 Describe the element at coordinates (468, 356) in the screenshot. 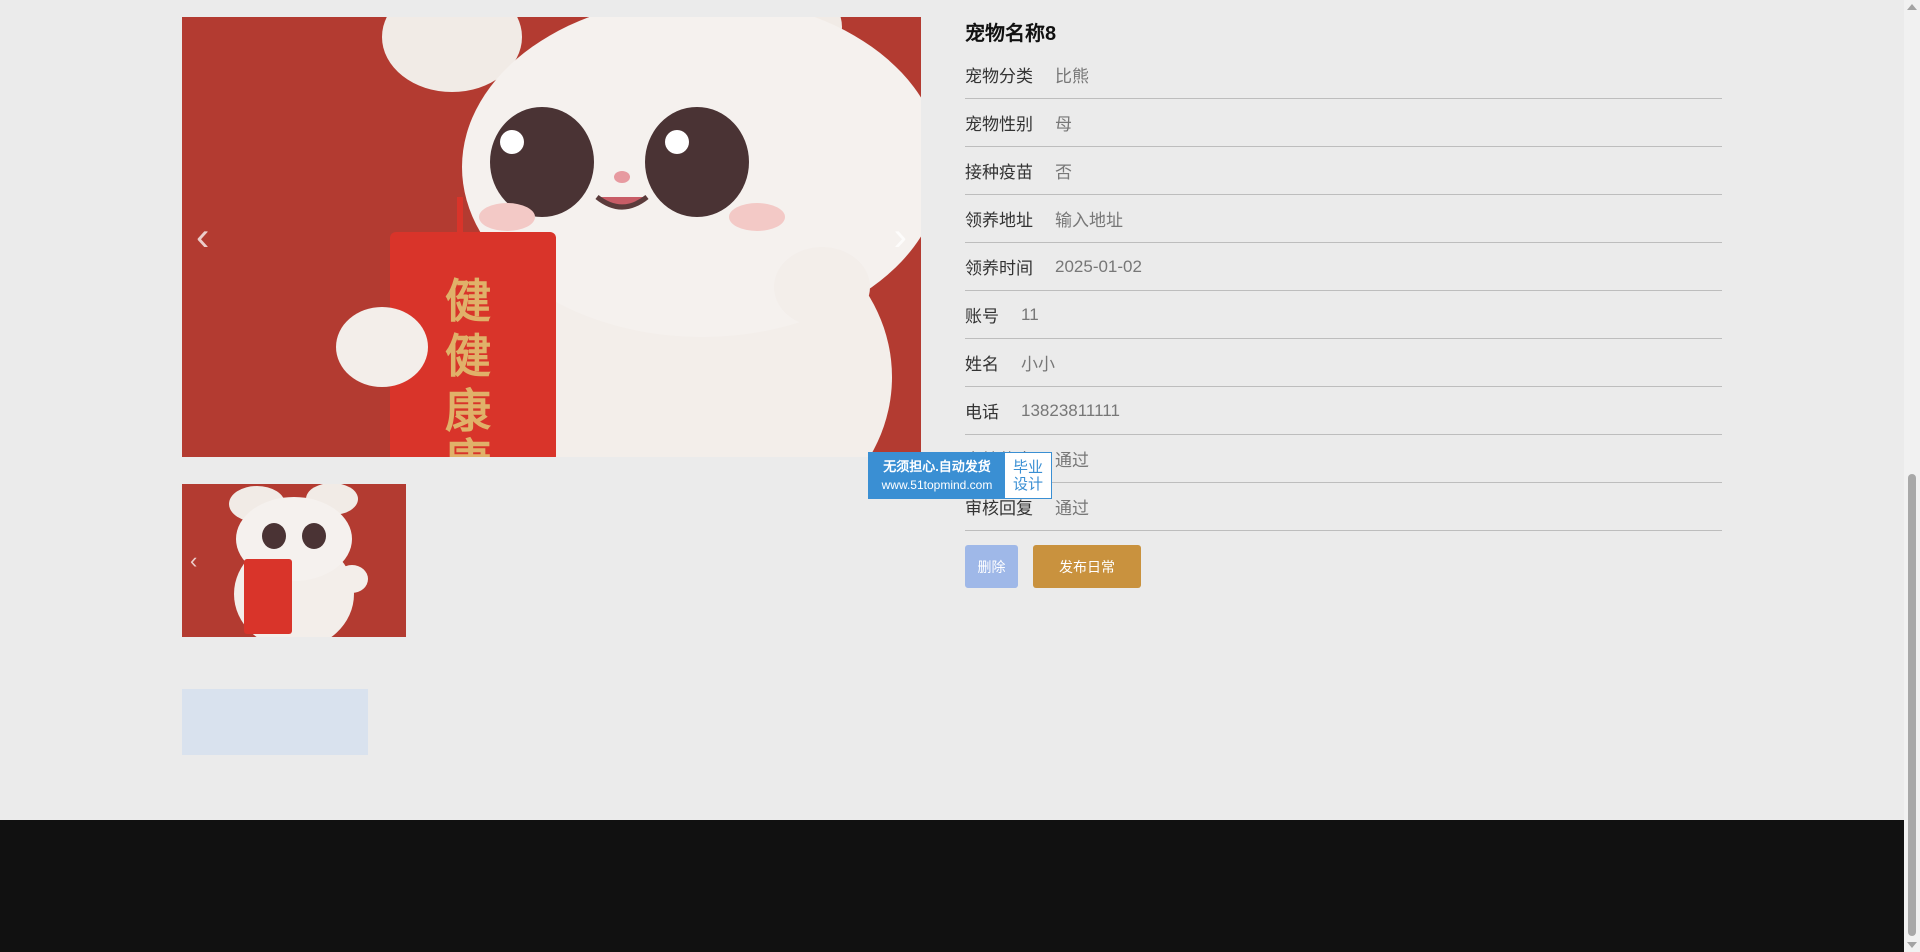

I see `sign-char-2: 健` at that location.